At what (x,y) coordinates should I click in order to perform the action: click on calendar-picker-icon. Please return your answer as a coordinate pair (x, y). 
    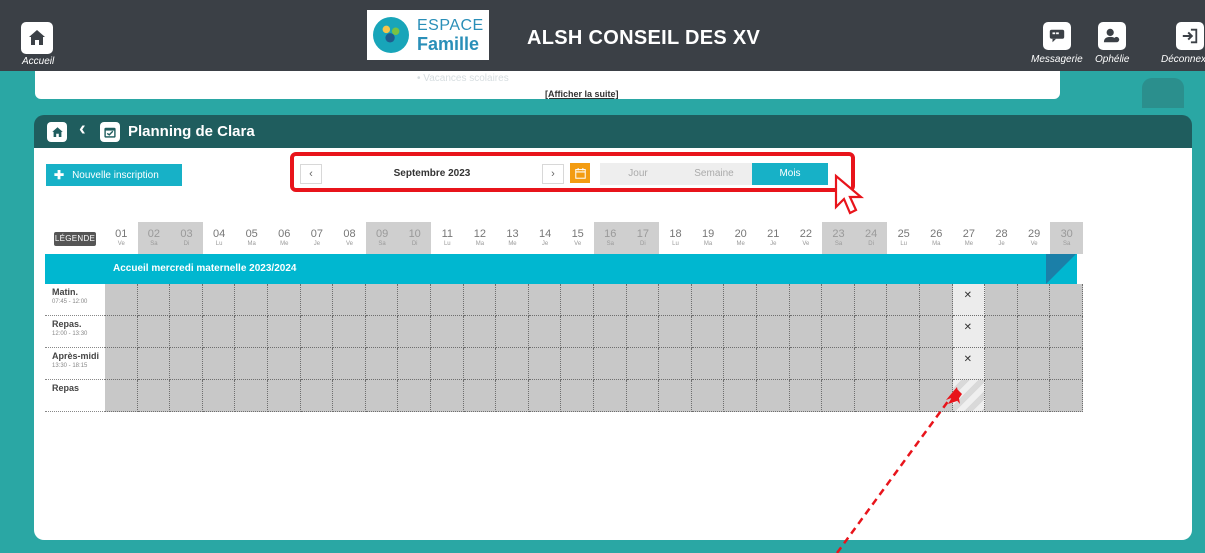
    Looking at the image, I should click on (580, 173).